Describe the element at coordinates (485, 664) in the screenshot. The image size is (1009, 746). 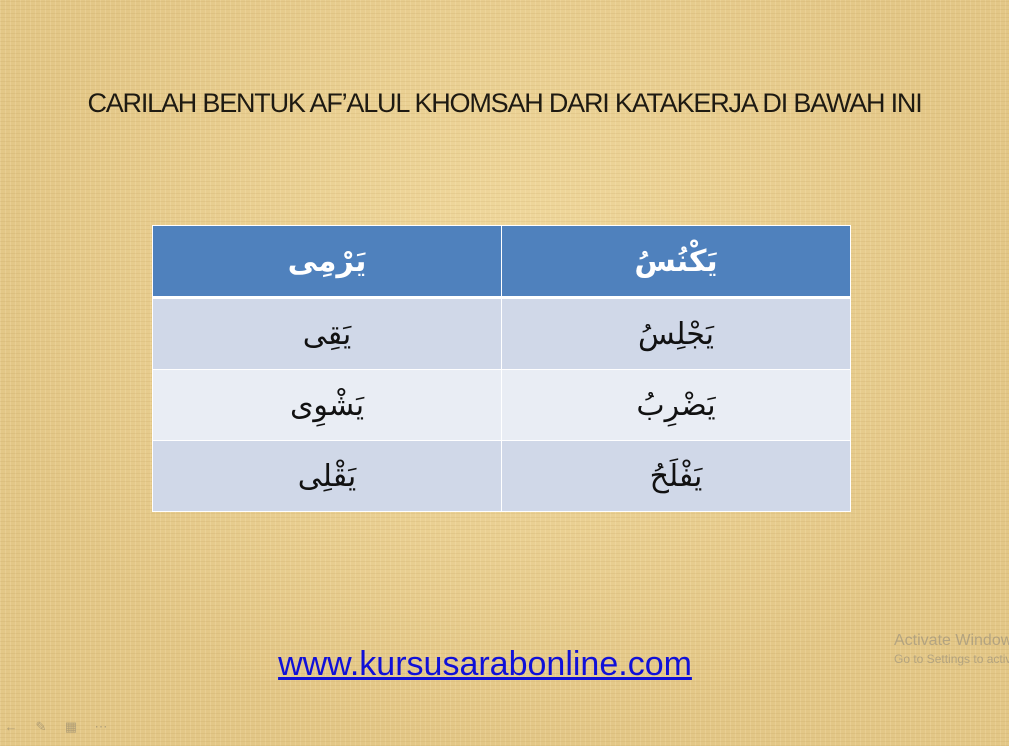
I see `website-link: www.kursusarabonline.com` at that location.